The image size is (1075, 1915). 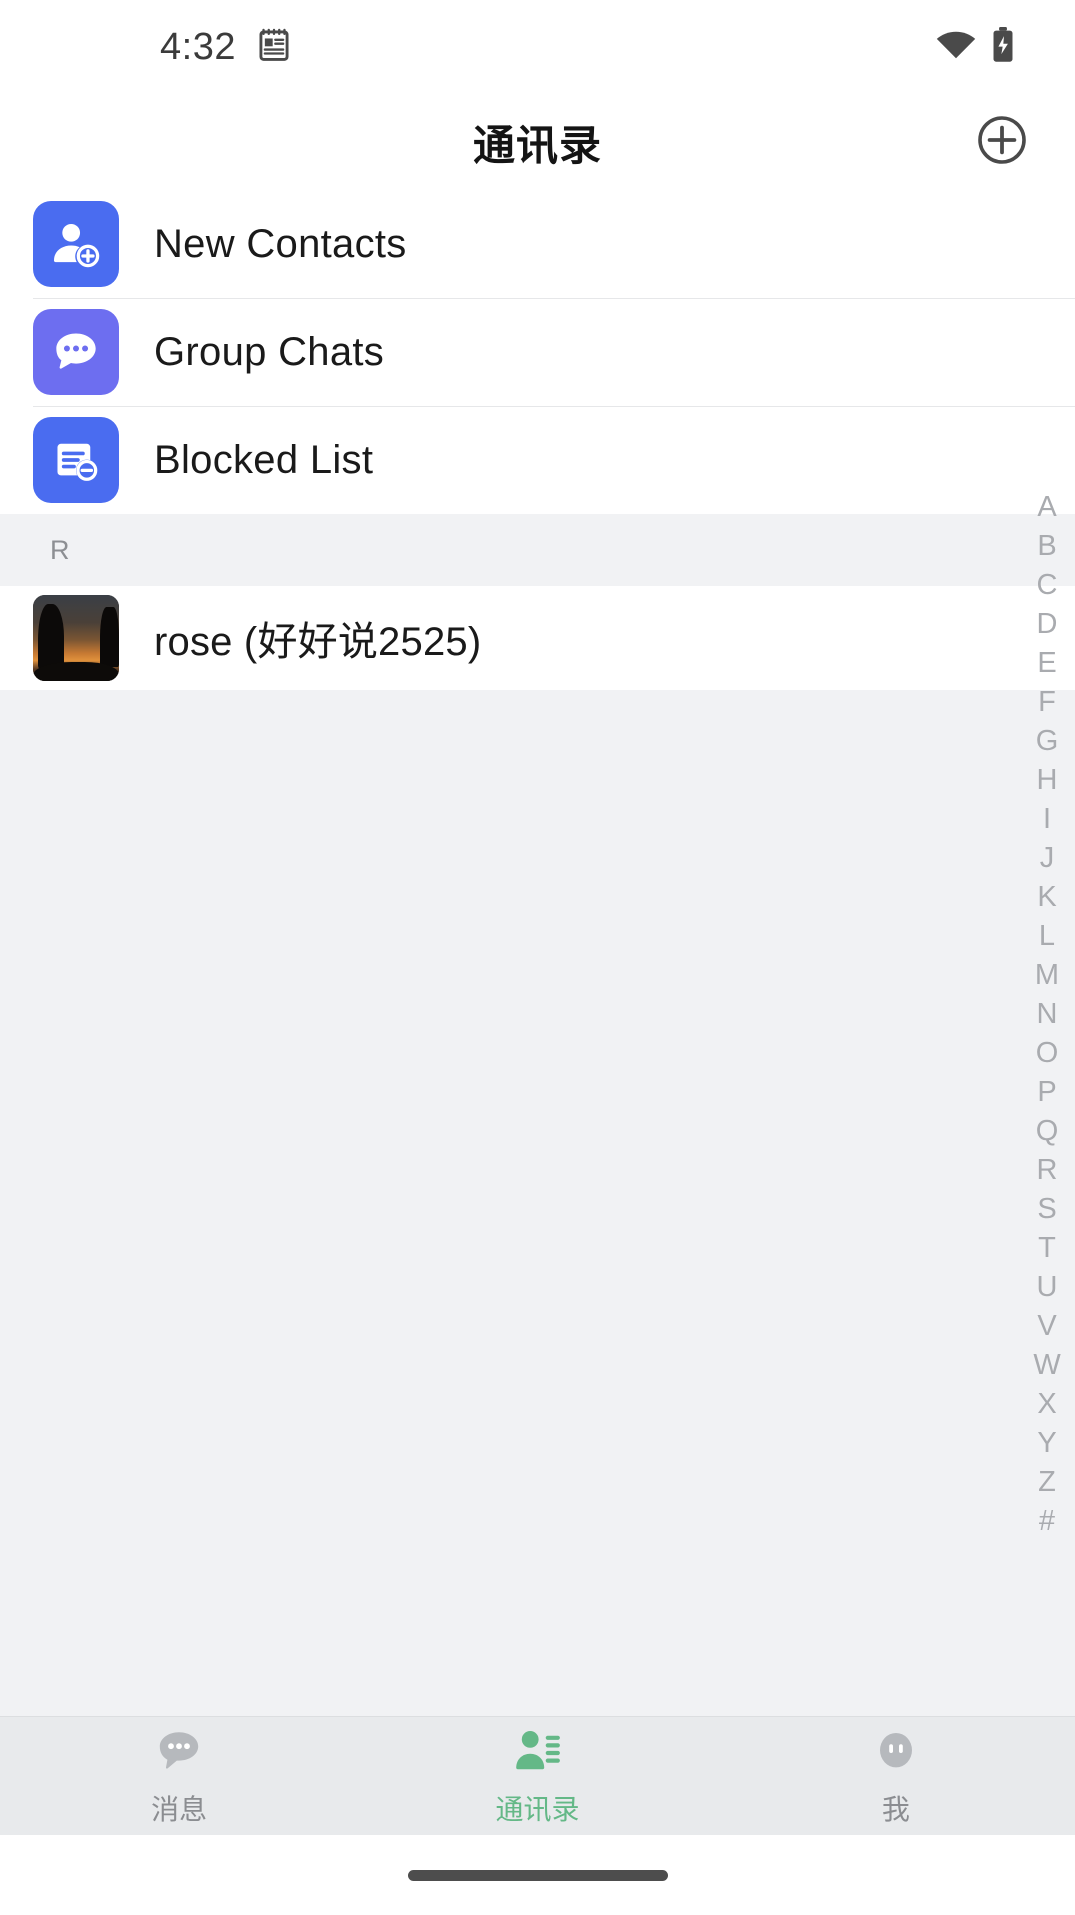 I want to click on add-contact-button, so click(x=1002, y=143).